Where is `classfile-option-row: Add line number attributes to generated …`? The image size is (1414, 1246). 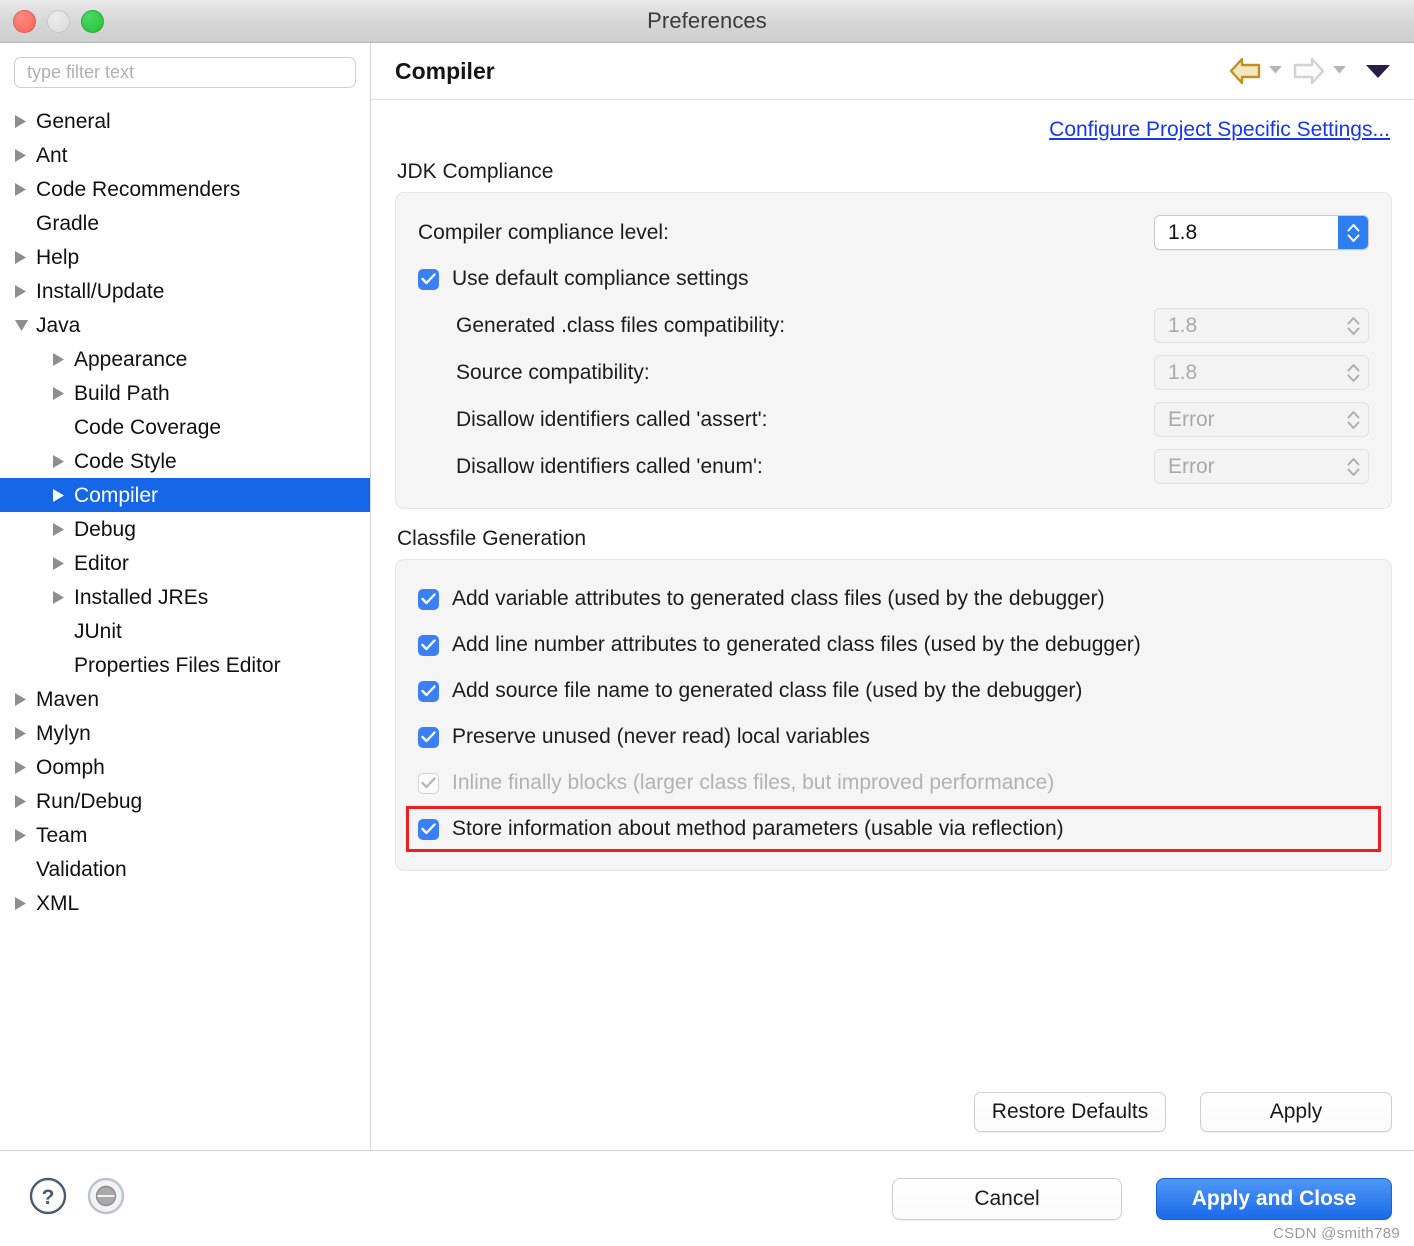 classfile-option-row: Add line number attributes to generated … is located at coordinates (893, 645).